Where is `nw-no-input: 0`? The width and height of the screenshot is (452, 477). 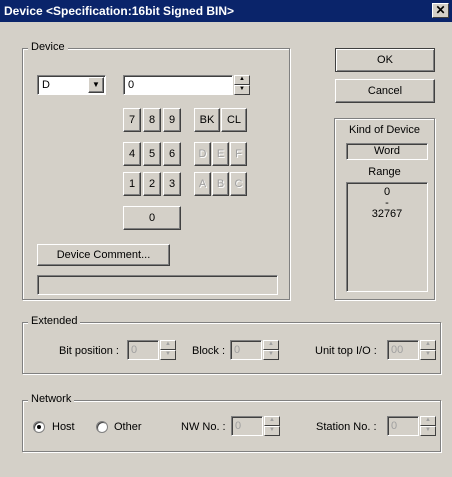
nw-no-input: 0 is located at coordinates (247, 426).